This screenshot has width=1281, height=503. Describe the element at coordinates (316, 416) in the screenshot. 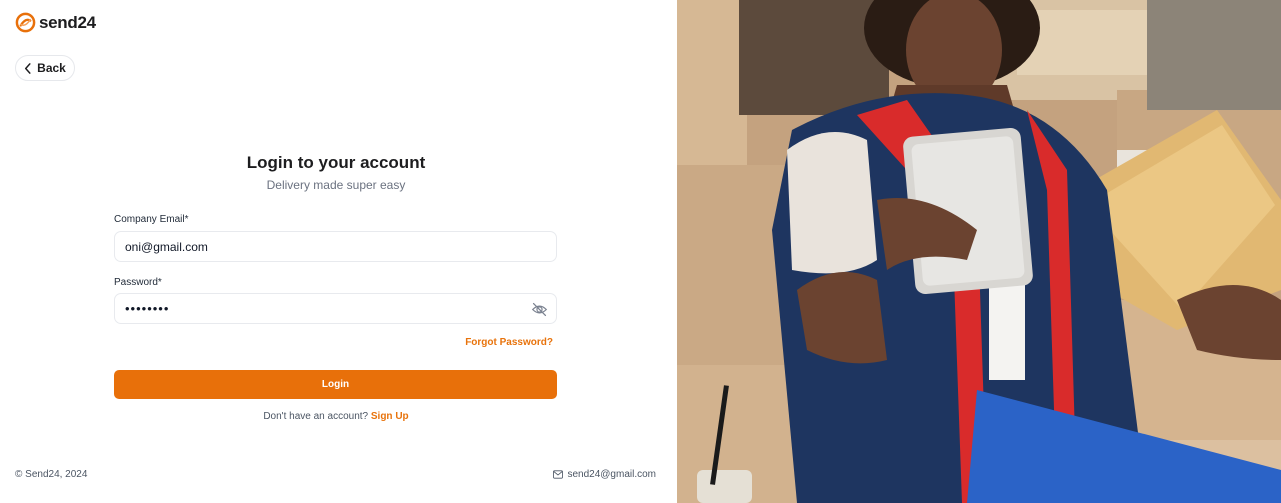

I see `signup-prompt: Don't have an account?` at that location.